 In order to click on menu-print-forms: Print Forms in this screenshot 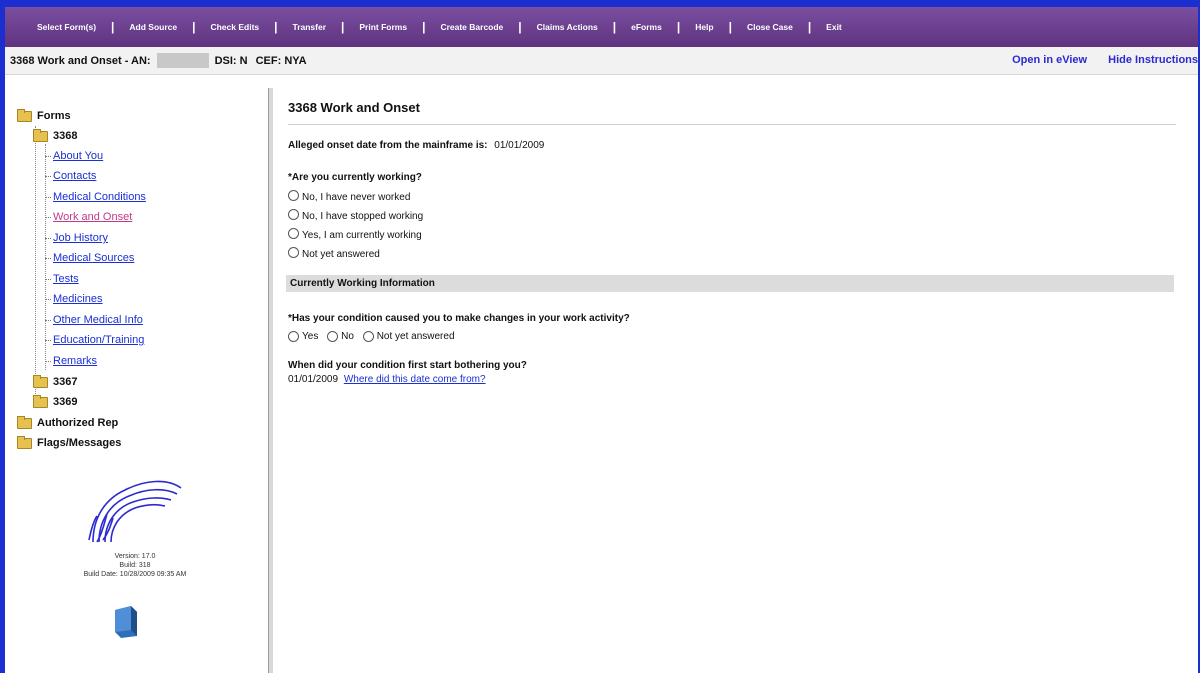, I will do `click(383, 27)`.